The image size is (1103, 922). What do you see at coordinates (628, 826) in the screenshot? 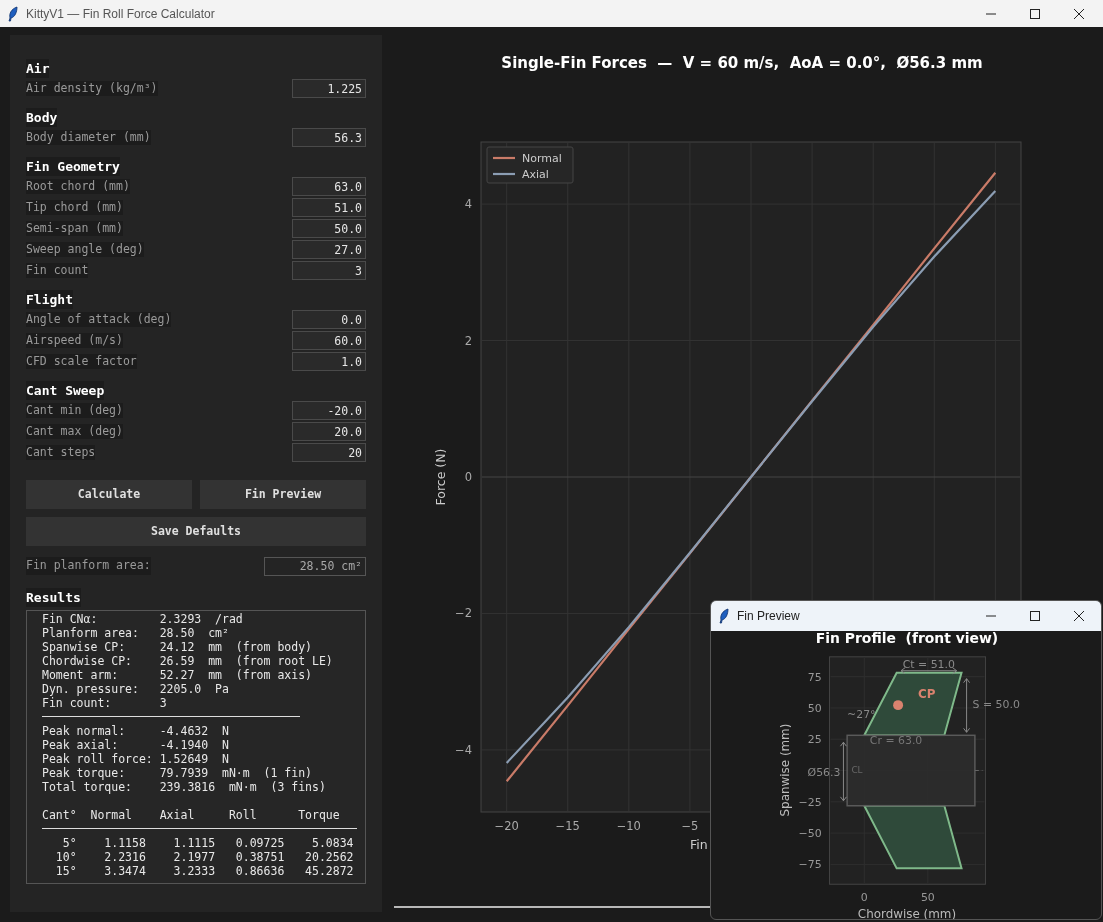
I see `x-tick-label: −10` at bounding box center [628, 826].